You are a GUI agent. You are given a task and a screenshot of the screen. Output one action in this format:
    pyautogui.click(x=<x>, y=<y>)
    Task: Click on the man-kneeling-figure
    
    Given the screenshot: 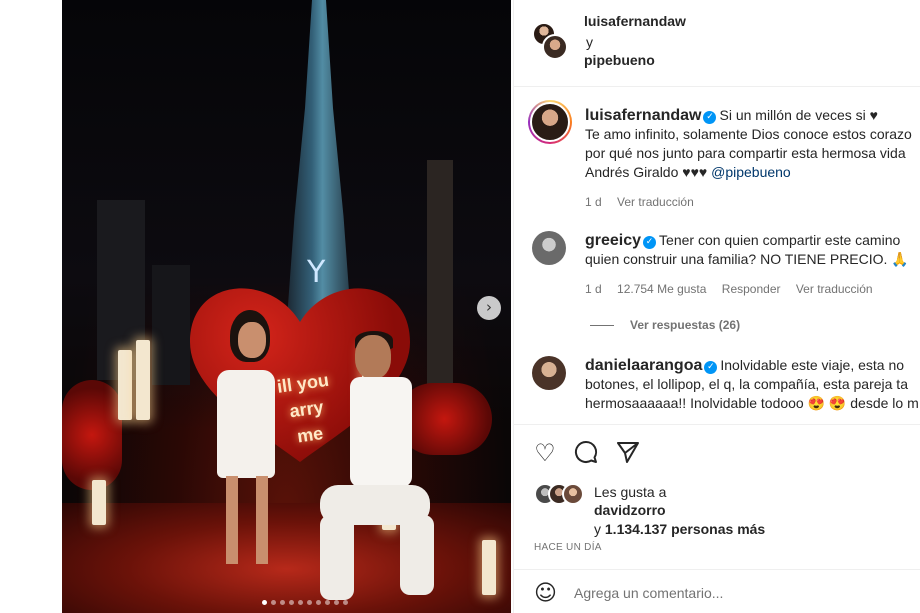 What is the action you would take?
    pyautogui.click(x=375, y=470)
    